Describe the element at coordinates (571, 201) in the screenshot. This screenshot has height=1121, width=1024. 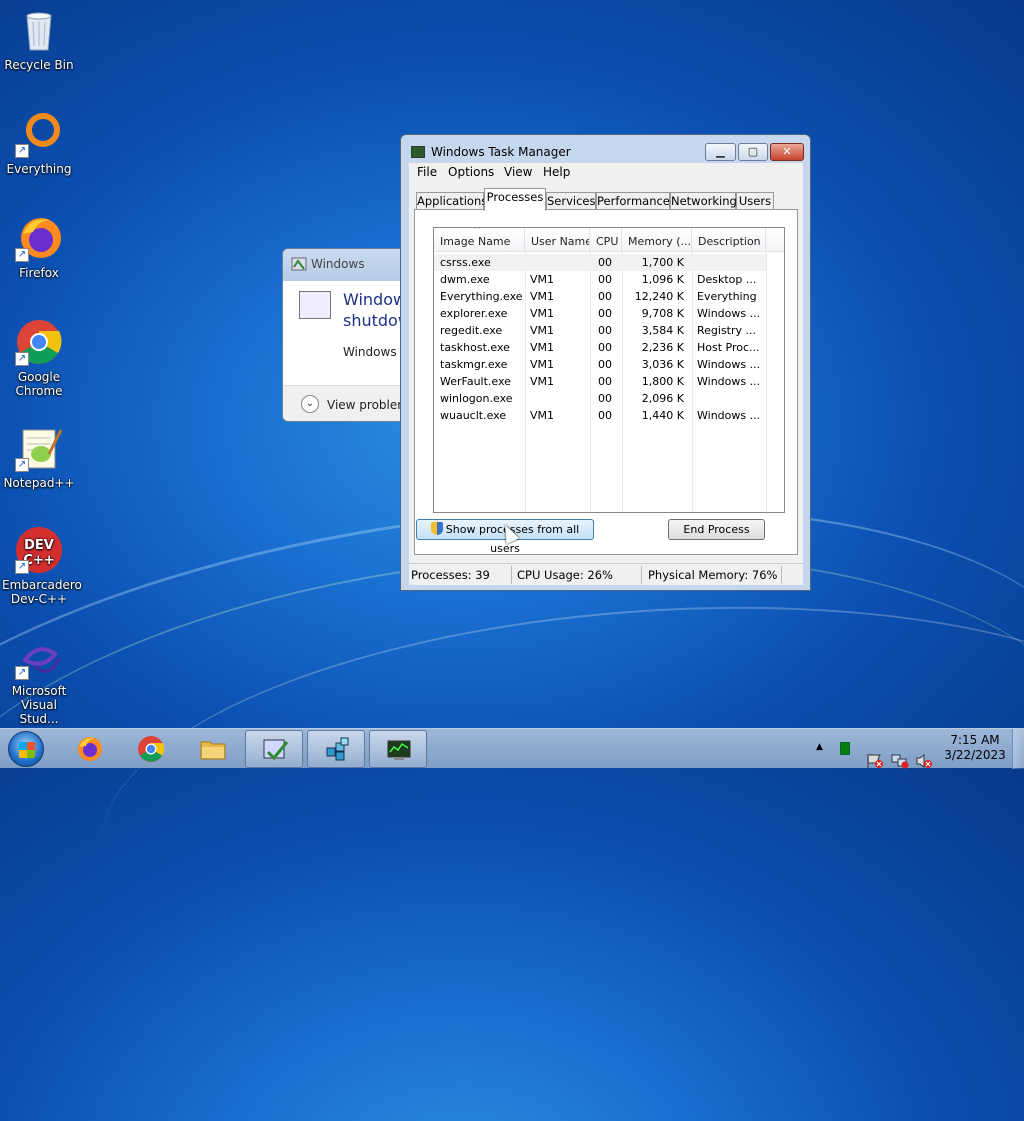
I see `tab-services: Services` at that location.